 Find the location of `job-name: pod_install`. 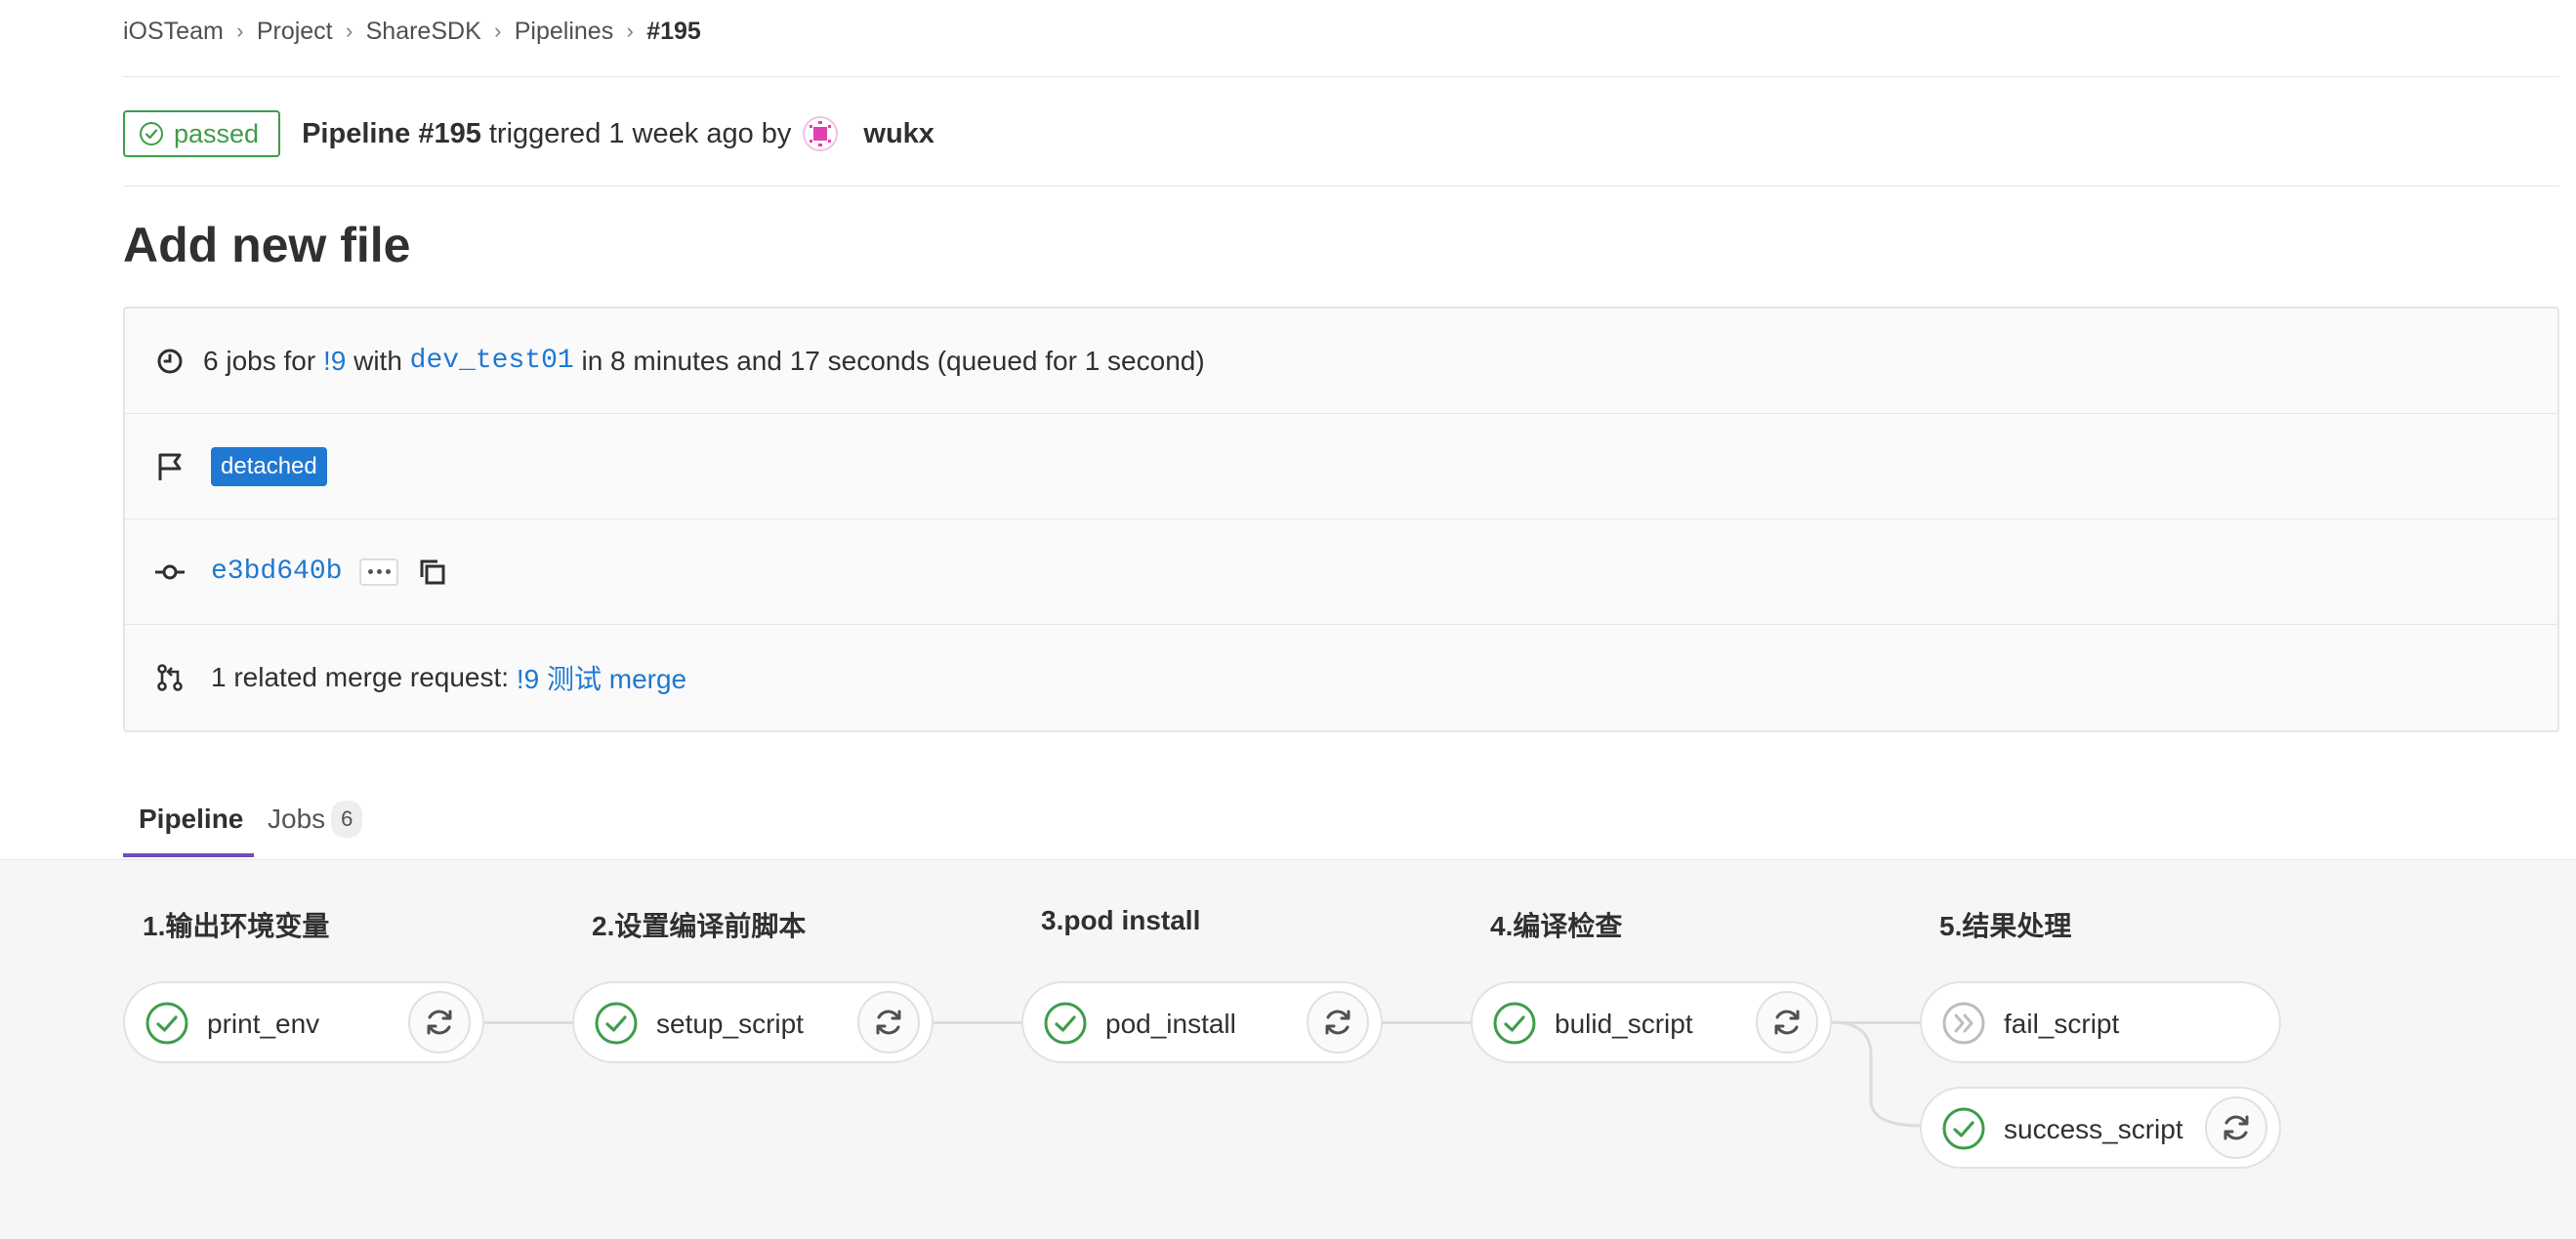

job-name: pod_install is located at coordinates (1170, 1024).